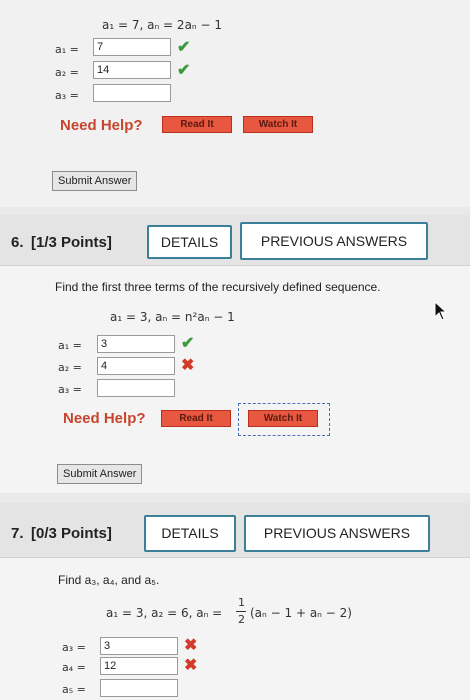  What do you see at coordinates (70, 389) in the screenshot?
I see `q6-a3-label: a₃ =` at bounding box center [70, 389].